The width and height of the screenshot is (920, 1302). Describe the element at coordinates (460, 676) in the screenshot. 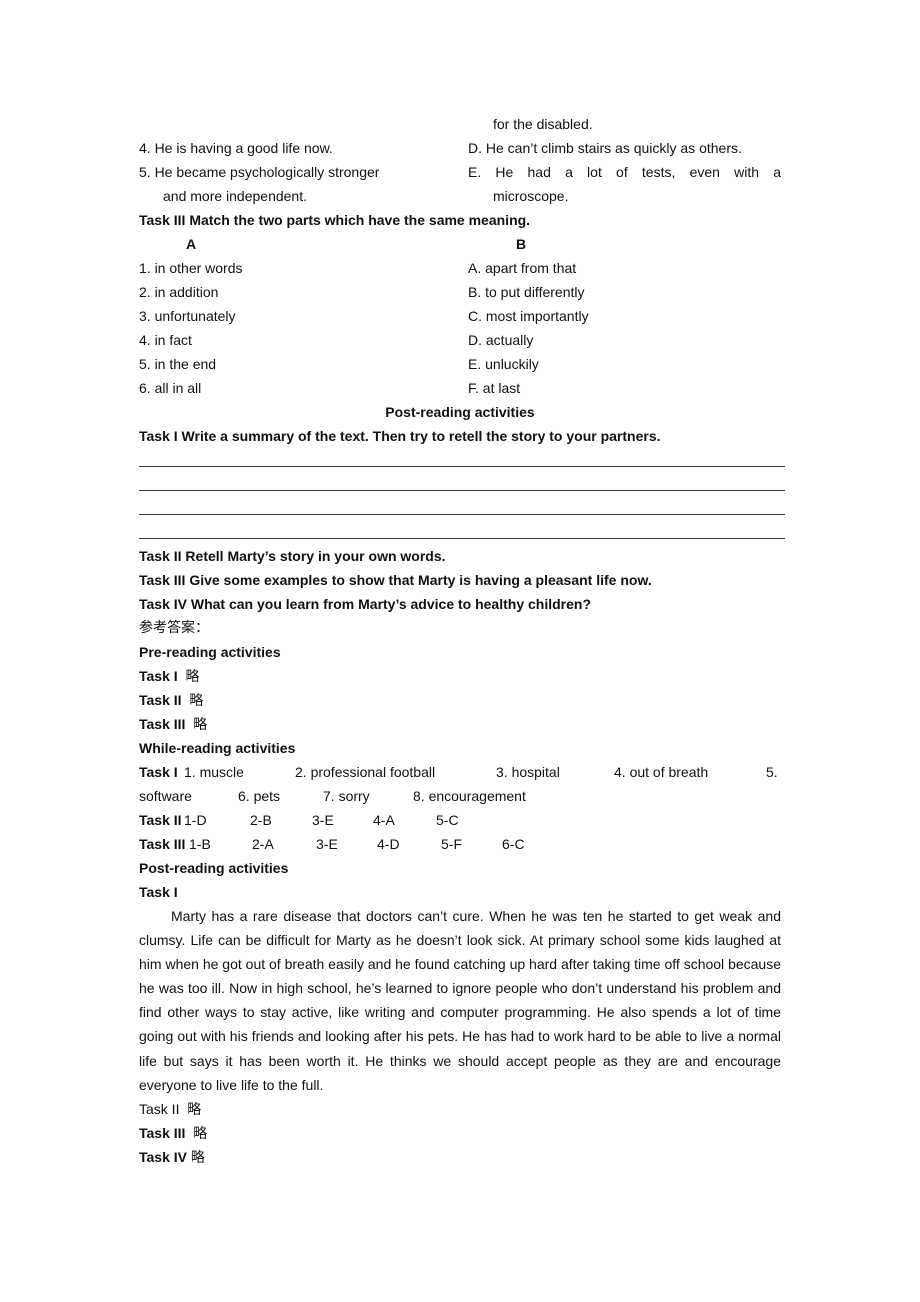

I see `answer-pre-task1: Task I 略` at that location.